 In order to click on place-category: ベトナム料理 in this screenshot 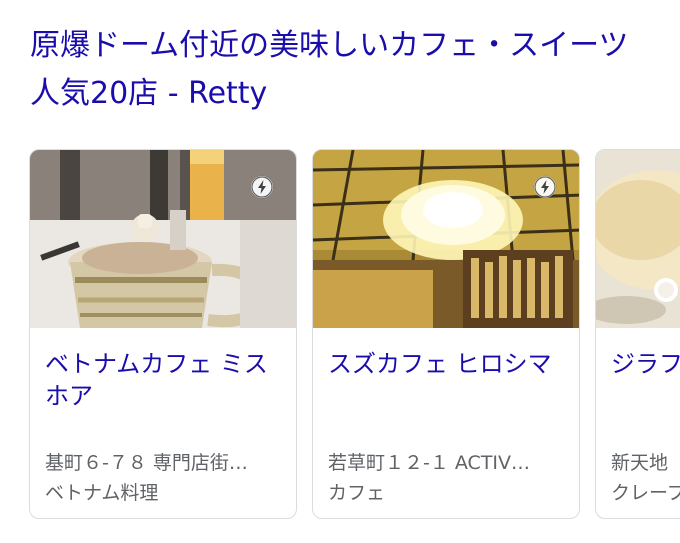, I will do `click(102, 493)`.